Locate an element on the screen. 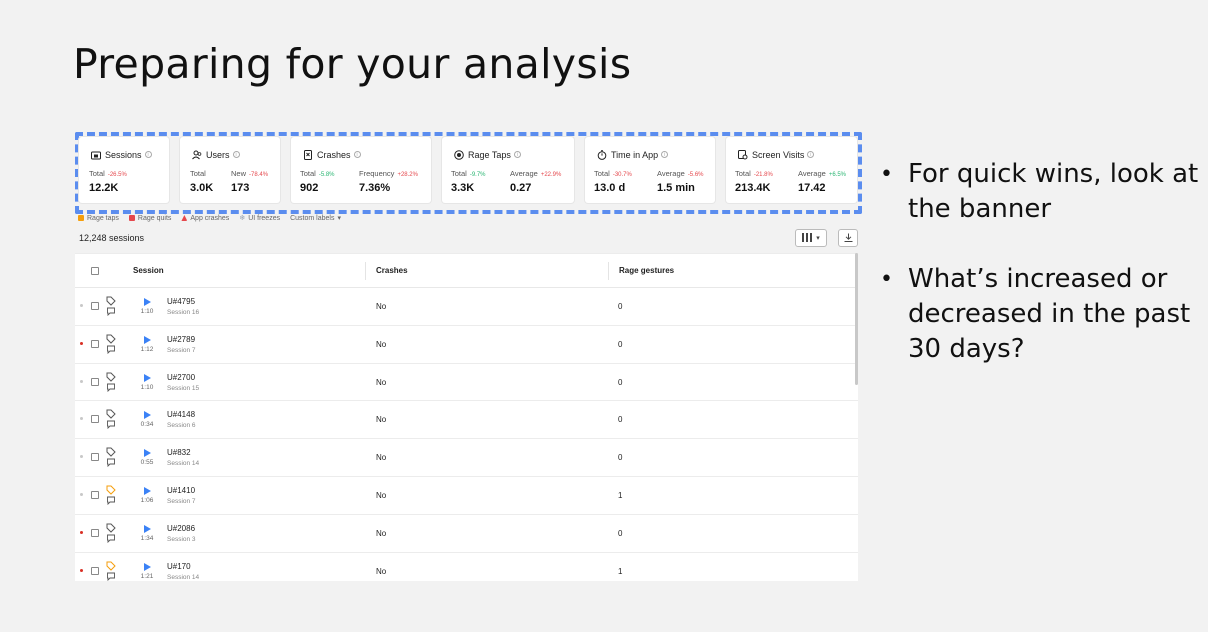 The height and width of the screenshot is (632, 1208). table-row: 1:12 U#2789 Session 7 No 0 is located at coordinates (466, 345).